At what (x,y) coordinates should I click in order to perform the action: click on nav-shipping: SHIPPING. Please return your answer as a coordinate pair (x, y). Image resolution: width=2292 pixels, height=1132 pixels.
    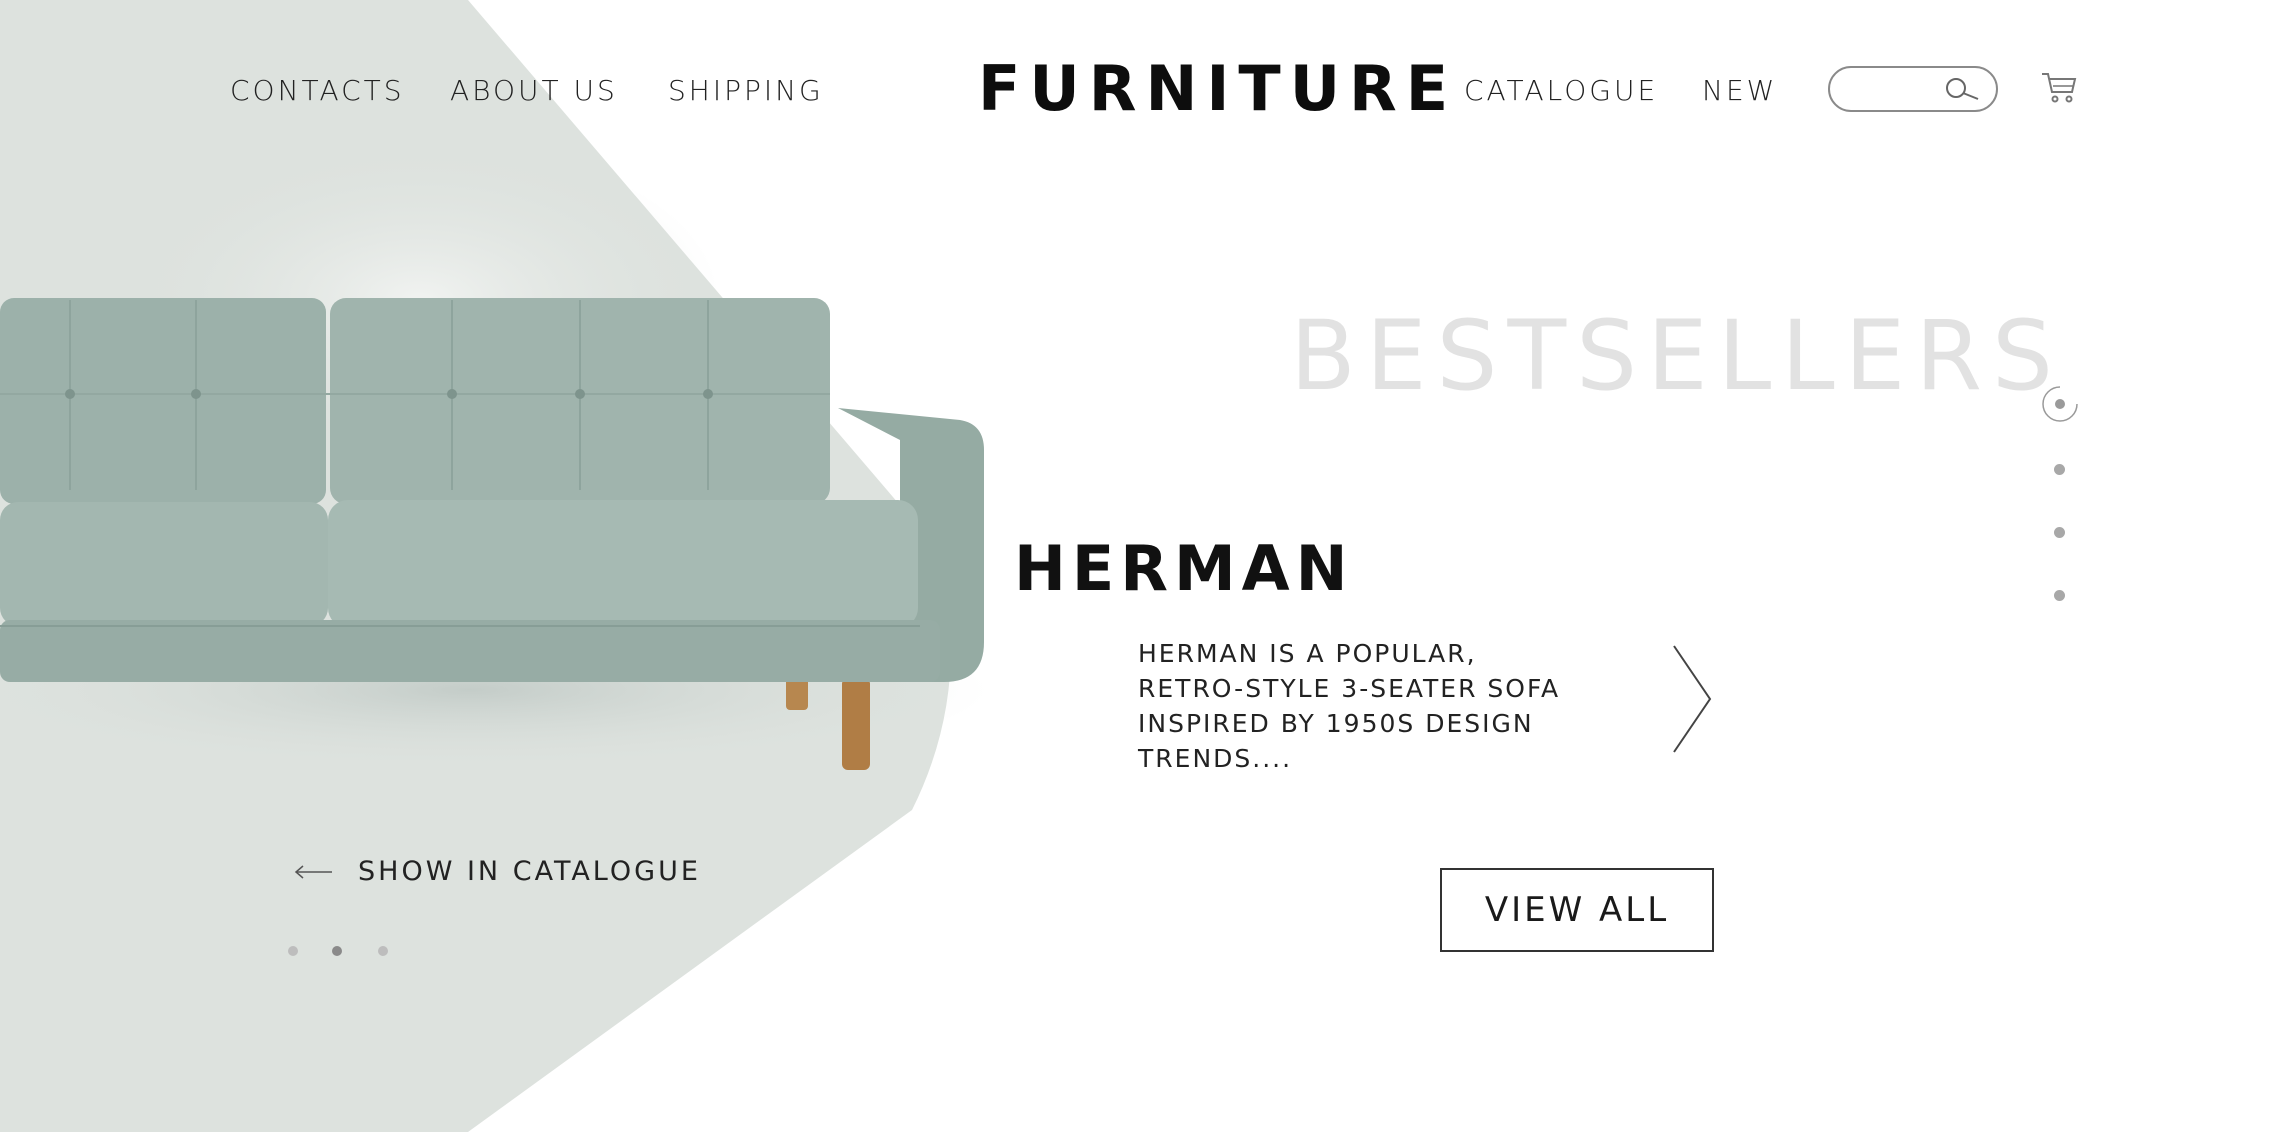
    Looking at the image, I should click on (746, 90).